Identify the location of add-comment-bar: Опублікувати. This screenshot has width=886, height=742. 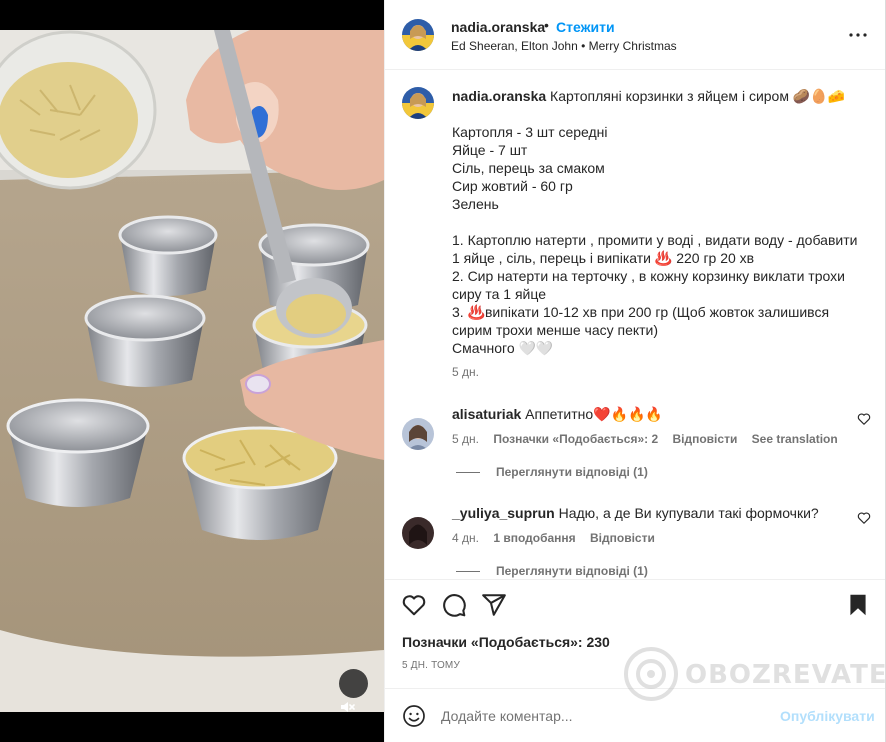
(635, 715).